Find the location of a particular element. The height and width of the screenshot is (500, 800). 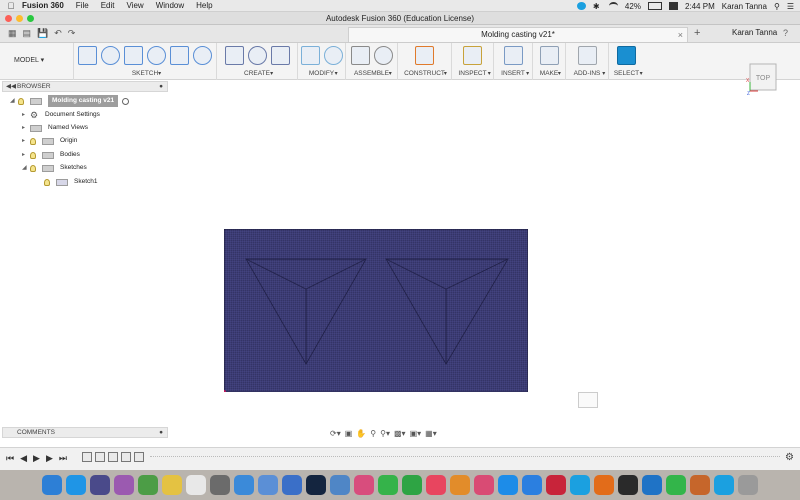

siri-icon is located at coordinates (100, 485).